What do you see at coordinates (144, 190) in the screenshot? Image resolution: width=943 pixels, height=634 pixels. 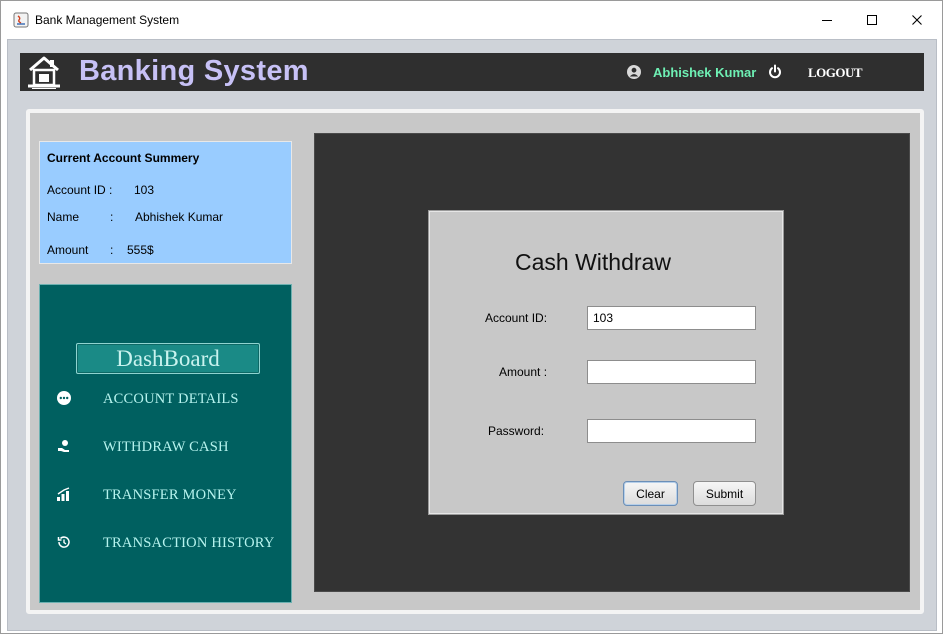 I see `account-id-value: 103` at bounding box center [144, 190].